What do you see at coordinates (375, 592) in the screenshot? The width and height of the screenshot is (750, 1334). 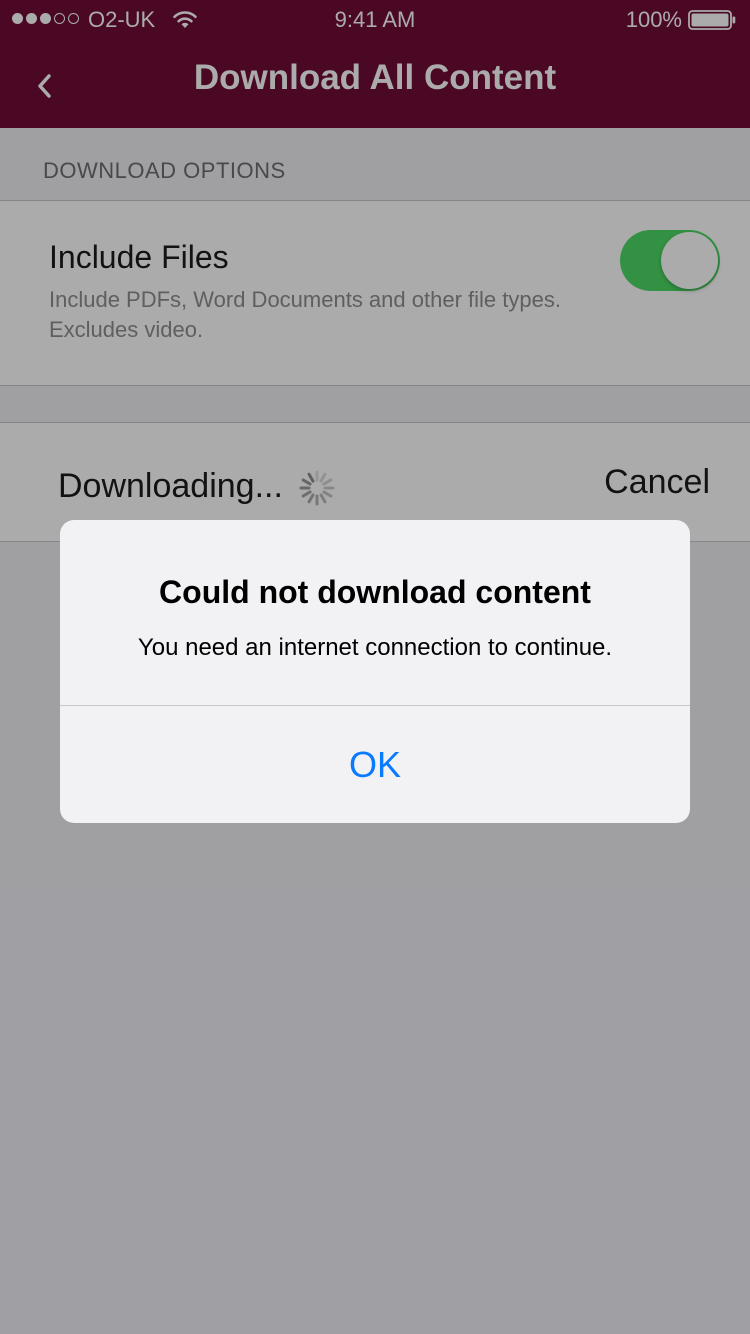 I see `alert-title: Could not download content` at bounding box center [375, 592].